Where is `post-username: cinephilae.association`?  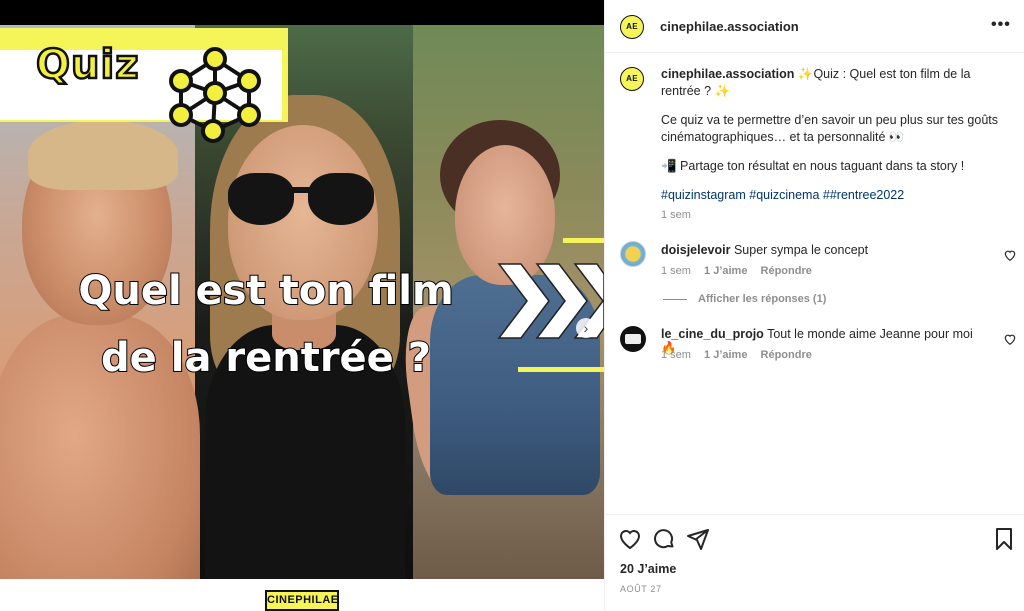
post-username: cinephilae.association is located at coordinates (729, 26).